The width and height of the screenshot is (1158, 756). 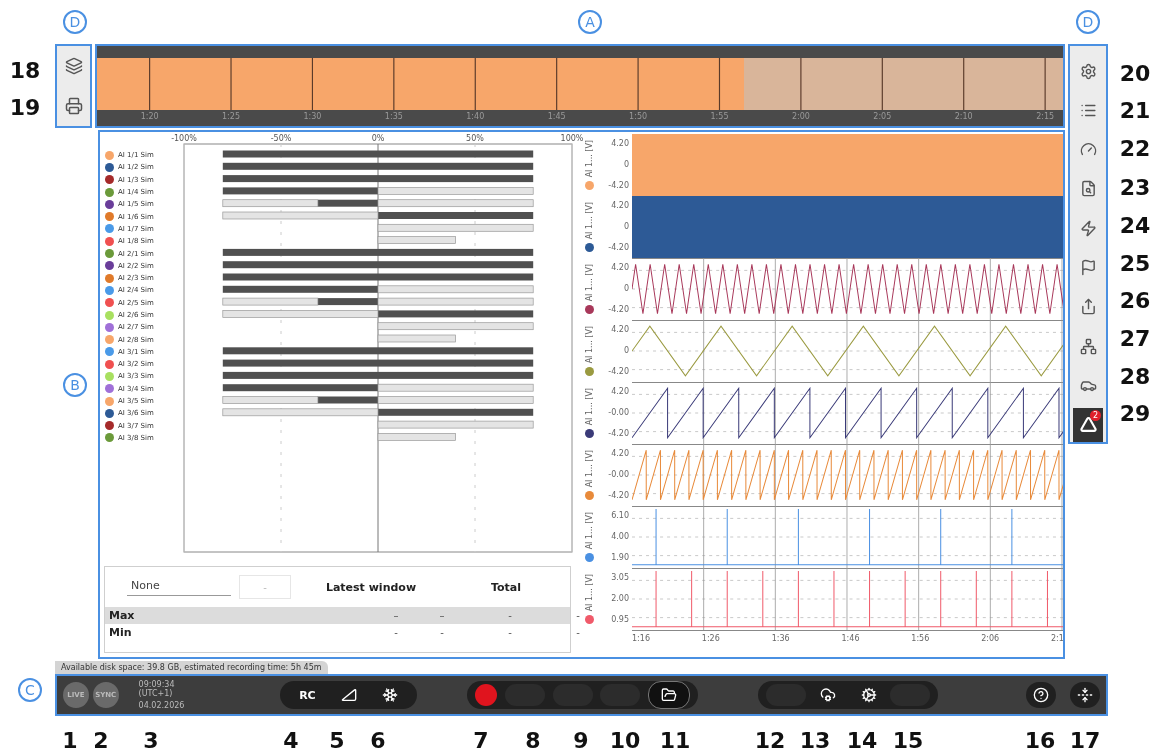 I want to click on callout-number: 7, so click(x=481, y=740).